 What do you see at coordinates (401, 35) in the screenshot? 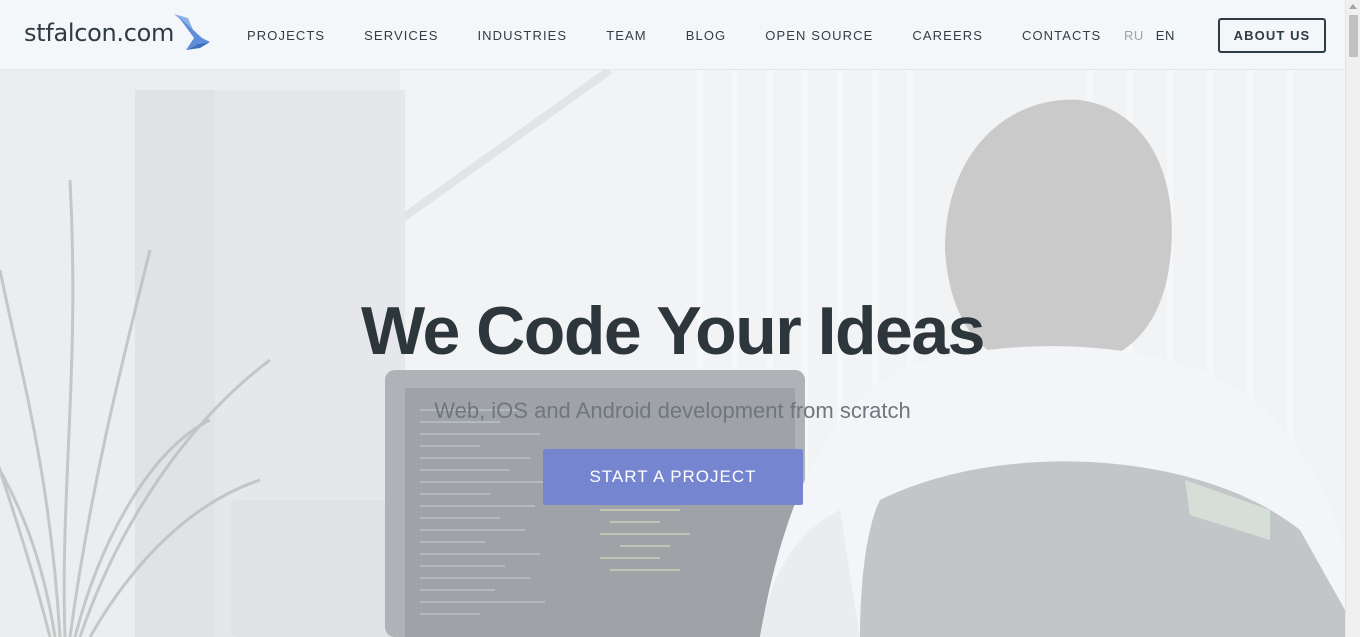
I see `nav-item-services: SERVICES` at bounding box center [401, 35].